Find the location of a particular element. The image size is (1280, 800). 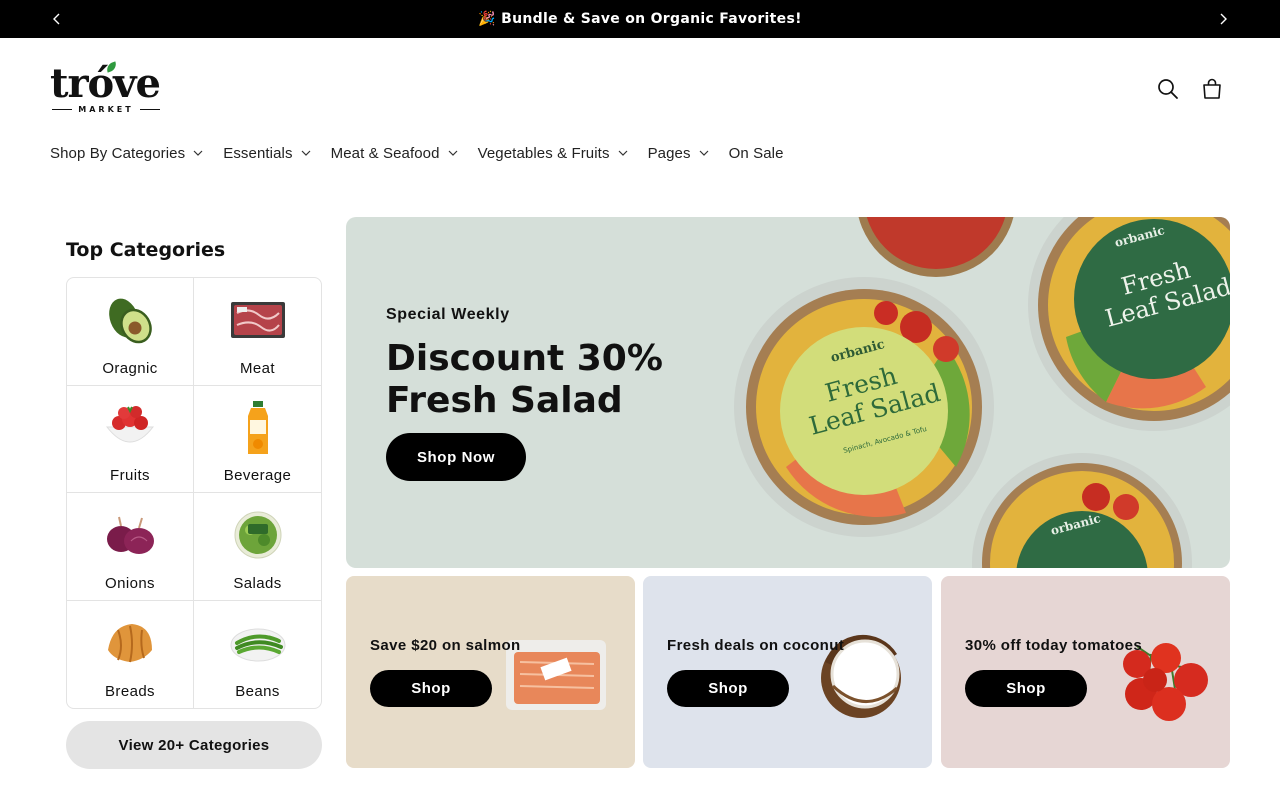

search-icon is located at coordinates (1168, 89).